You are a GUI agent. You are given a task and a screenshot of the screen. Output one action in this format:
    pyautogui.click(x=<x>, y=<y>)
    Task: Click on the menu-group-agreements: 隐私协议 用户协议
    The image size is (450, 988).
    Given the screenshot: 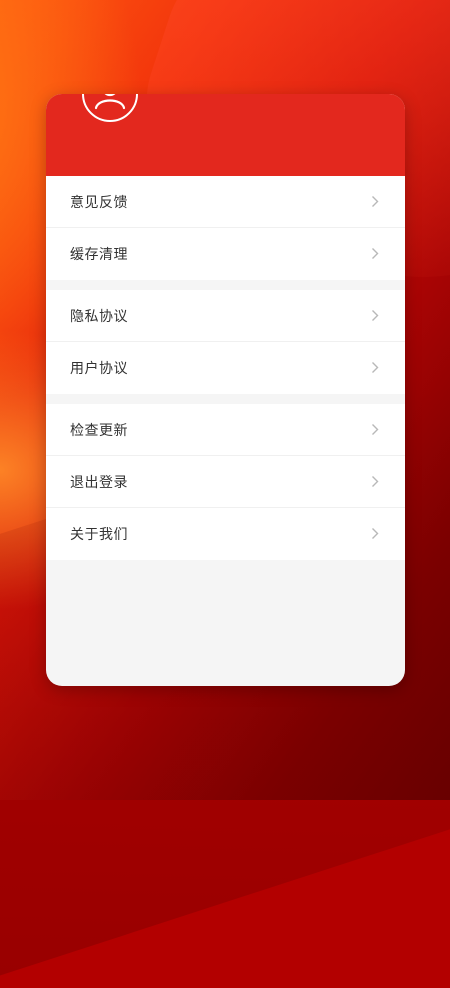 What is the action you would take?
    pyautogui.click(x=225, y=342)
    